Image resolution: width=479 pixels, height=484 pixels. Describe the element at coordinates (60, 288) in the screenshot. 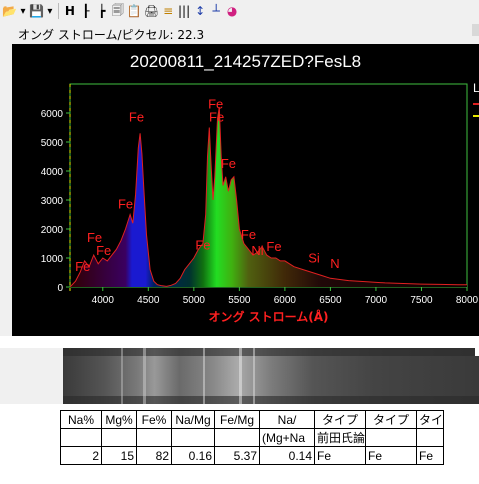

I see `y-tick-label: 0` at that location.